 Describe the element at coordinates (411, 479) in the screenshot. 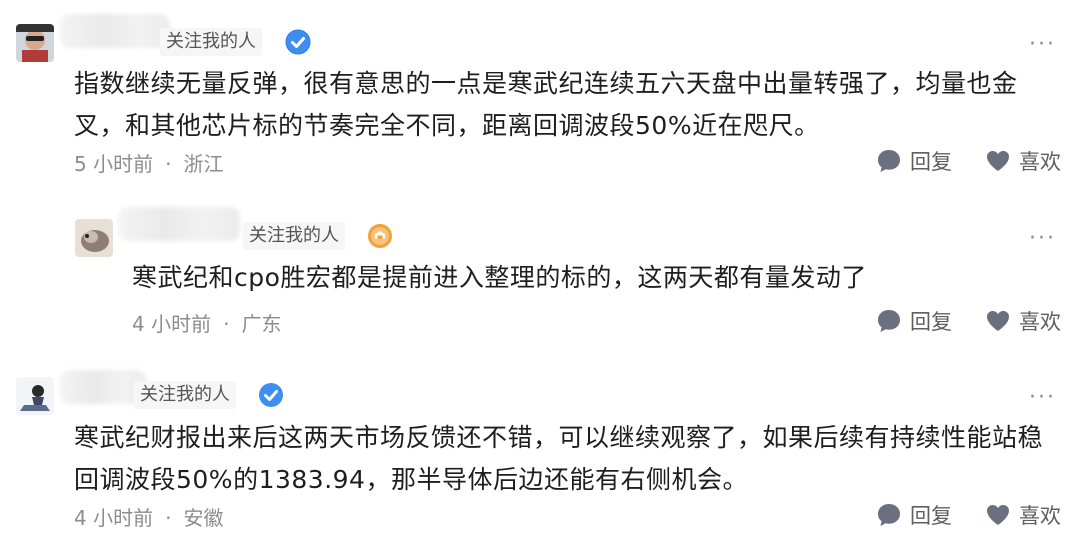

I see `comment-line: 回调波段50%的1383.94，那半导体后边还能有右侧机会。` at that location.